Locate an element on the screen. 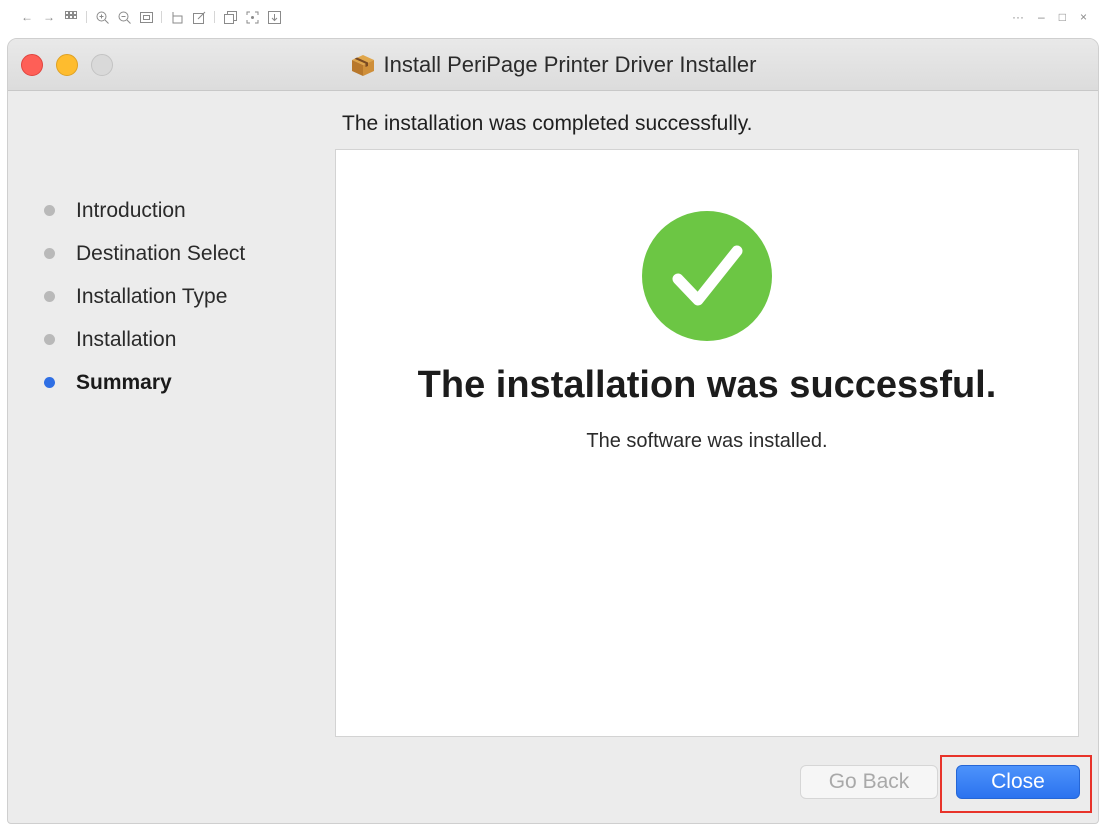  step-introduction: Introduction is located at coordinates (144, 210).